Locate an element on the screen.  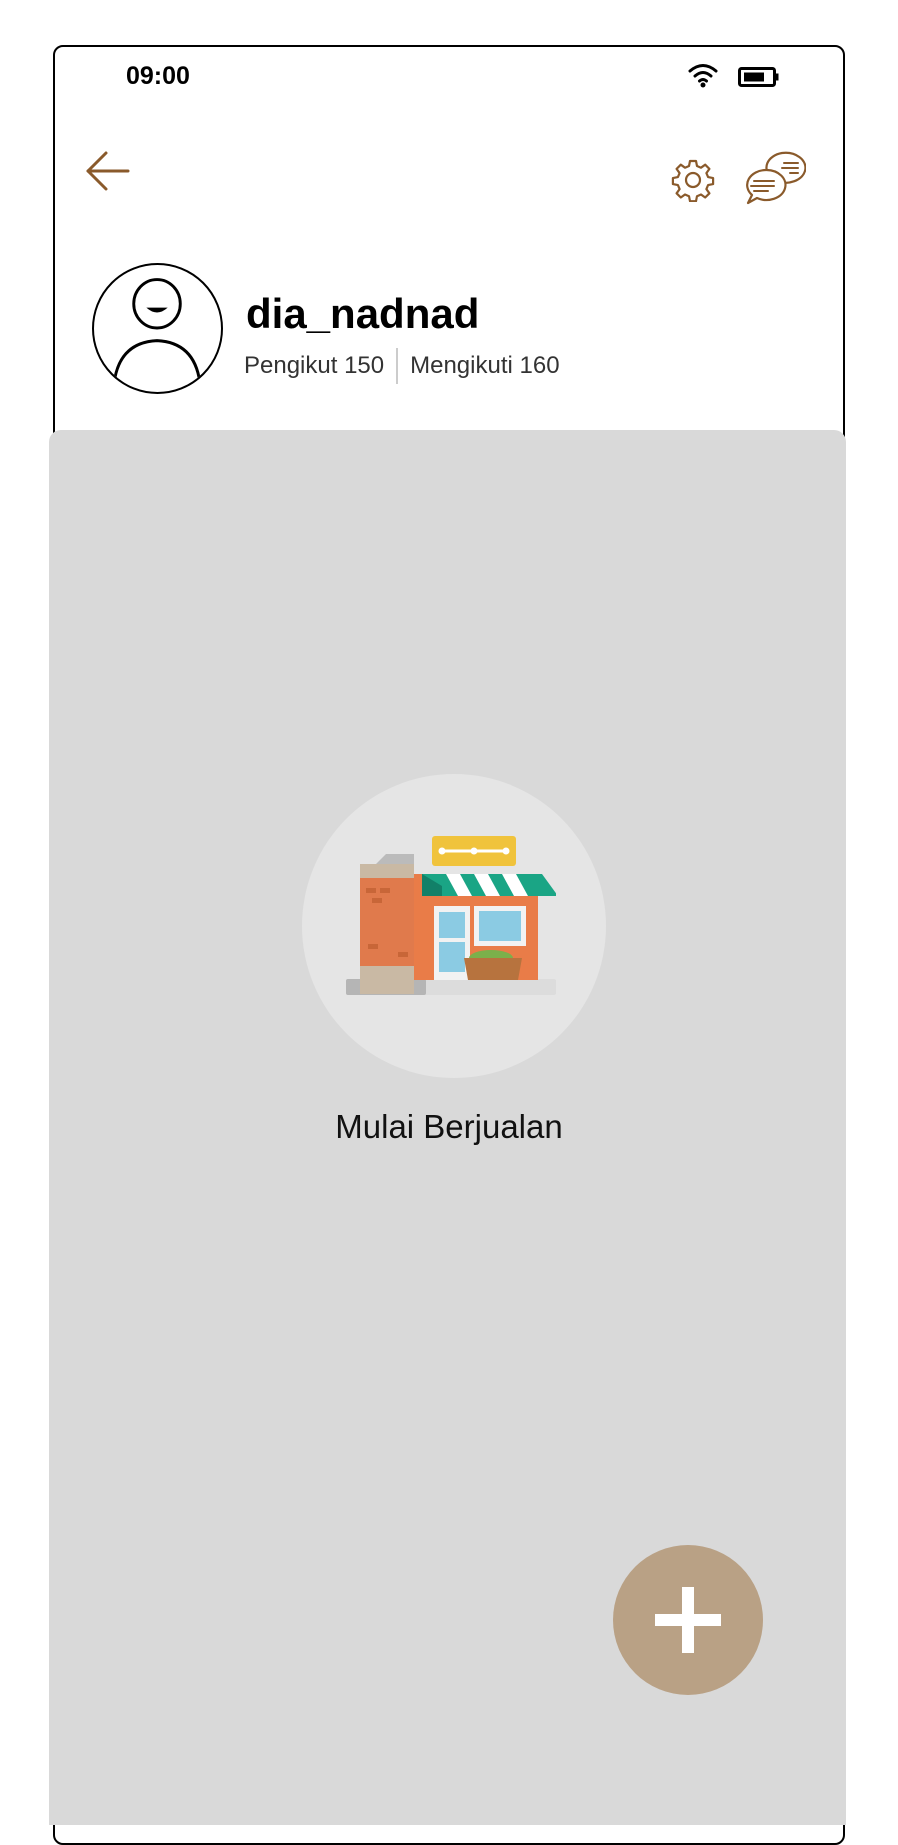
add-product-button is located at coordinates (688, 1620).